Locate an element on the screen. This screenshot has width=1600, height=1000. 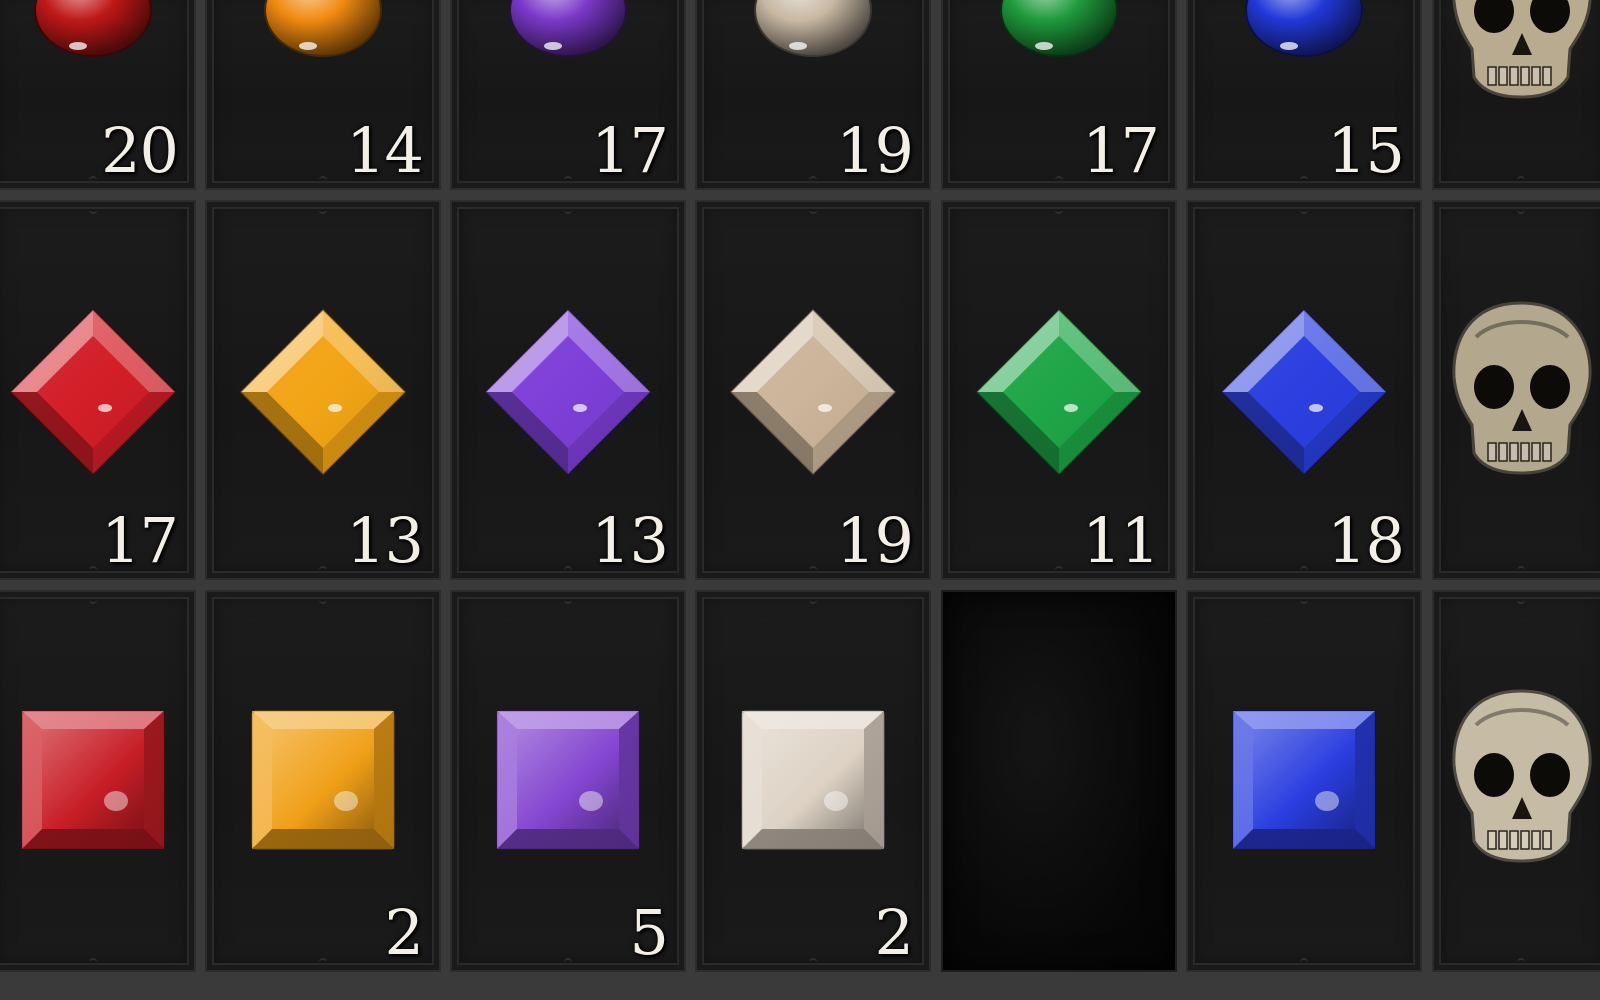
amethyst-square-icon is located at coordinates (568, 780).